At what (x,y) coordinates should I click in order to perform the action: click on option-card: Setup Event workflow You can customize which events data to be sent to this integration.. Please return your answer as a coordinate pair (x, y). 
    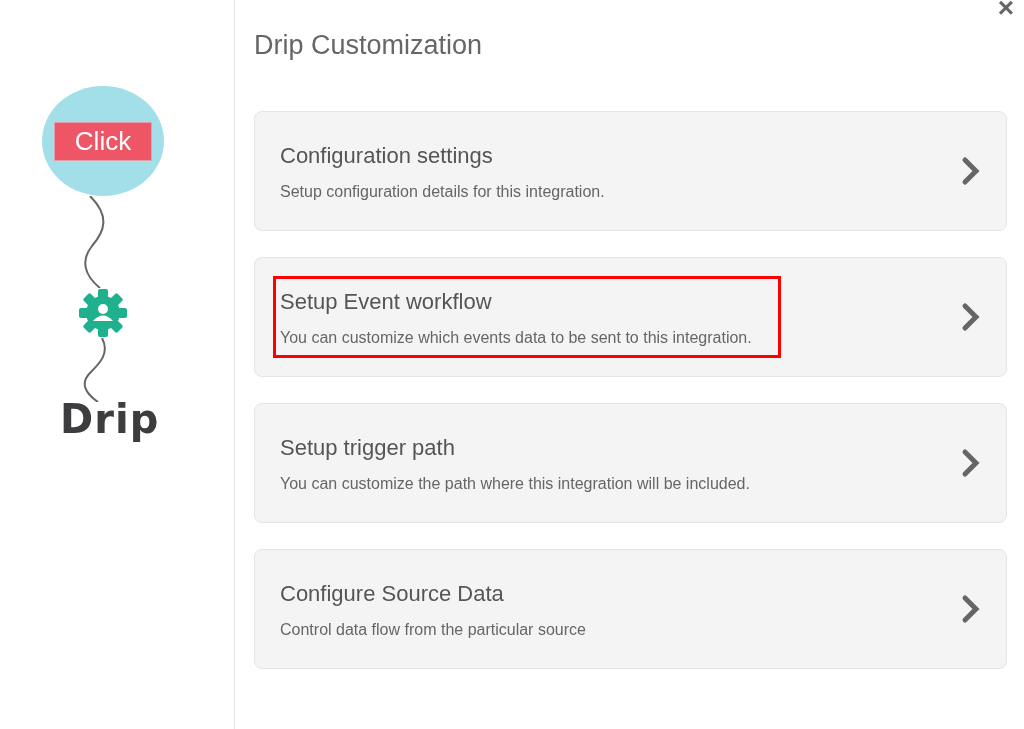
    Looking at the image, I should click on (630, 317).